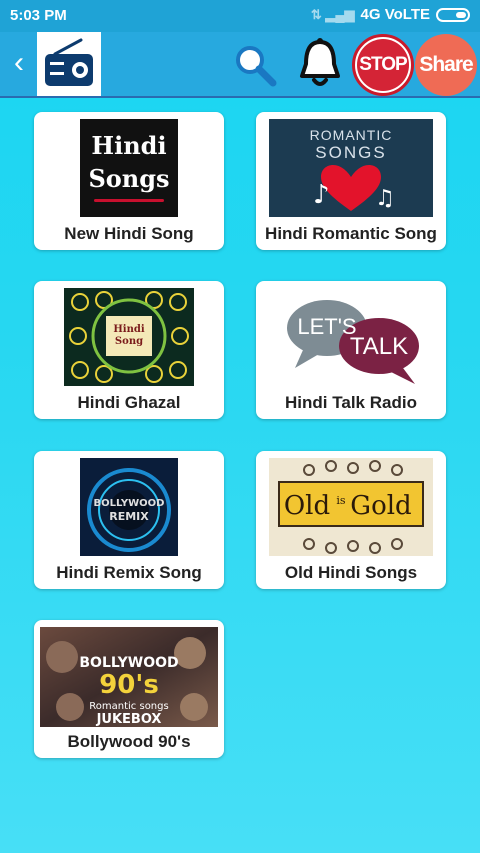 This screenshot has width=480, height=853. Describe the element at coordinates (341, 500) in the screenshot. I see `thumb-text: is` at that location.